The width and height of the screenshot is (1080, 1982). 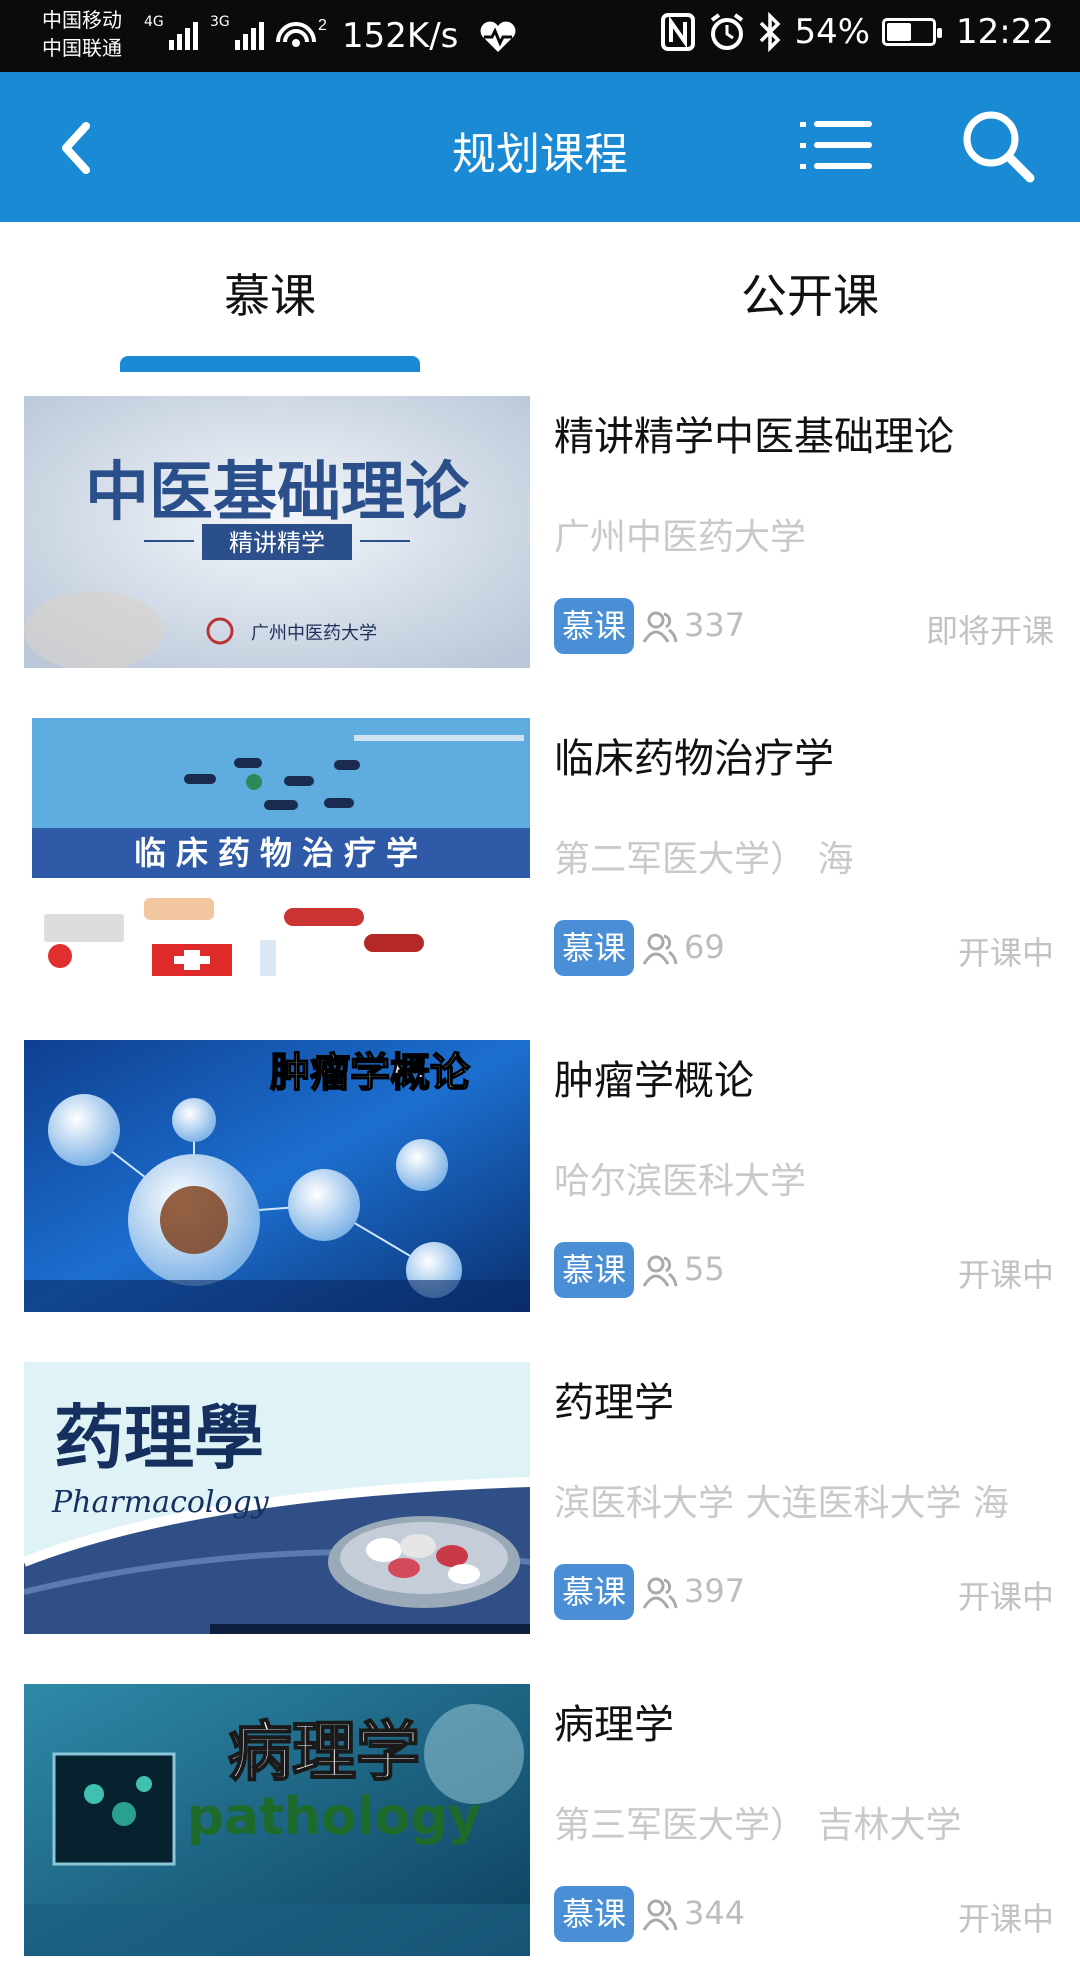 I want to click on course-meta: 慕课 69 开课中, so click(x=804, y=948).